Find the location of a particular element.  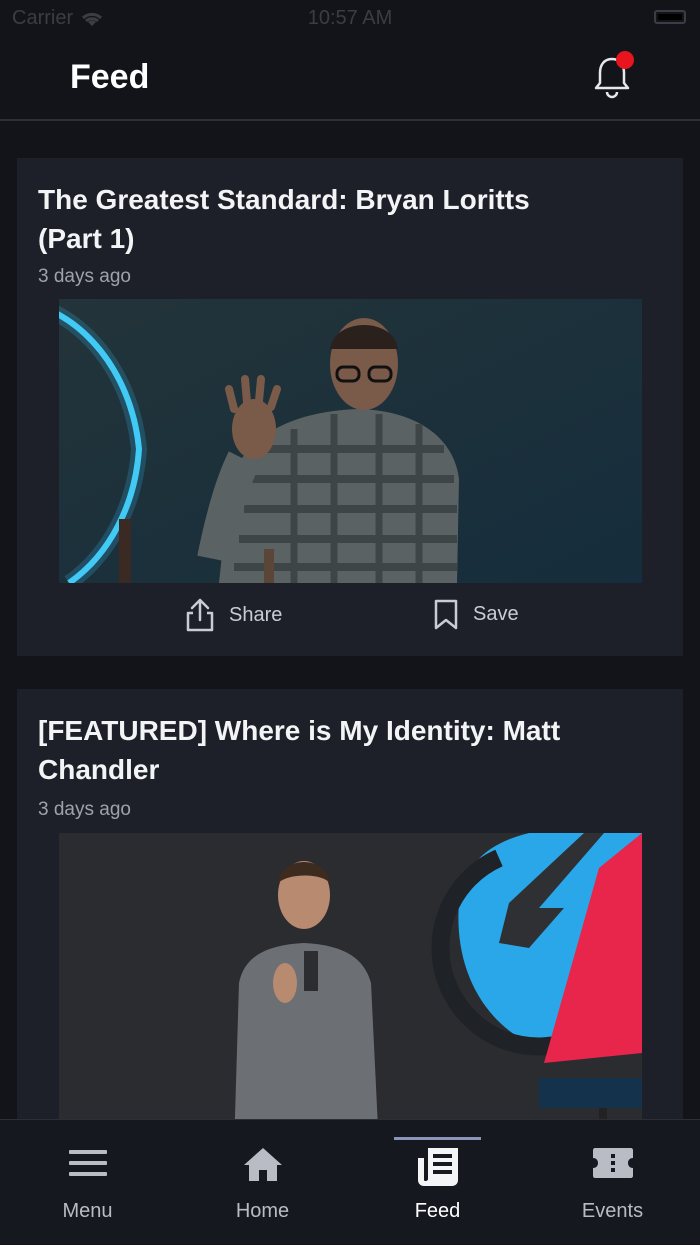

tab-feed: Feed is located at coordinates (437, 1182).